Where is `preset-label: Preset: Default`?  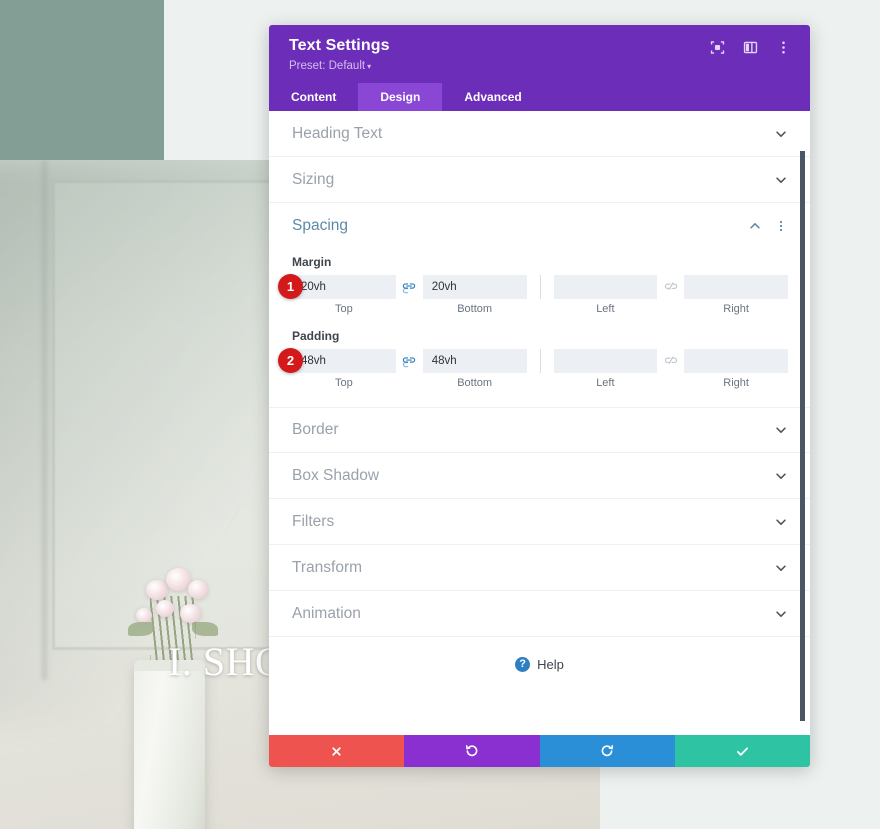
preset-label: Preset: Default is located at coordinates (327, 66).